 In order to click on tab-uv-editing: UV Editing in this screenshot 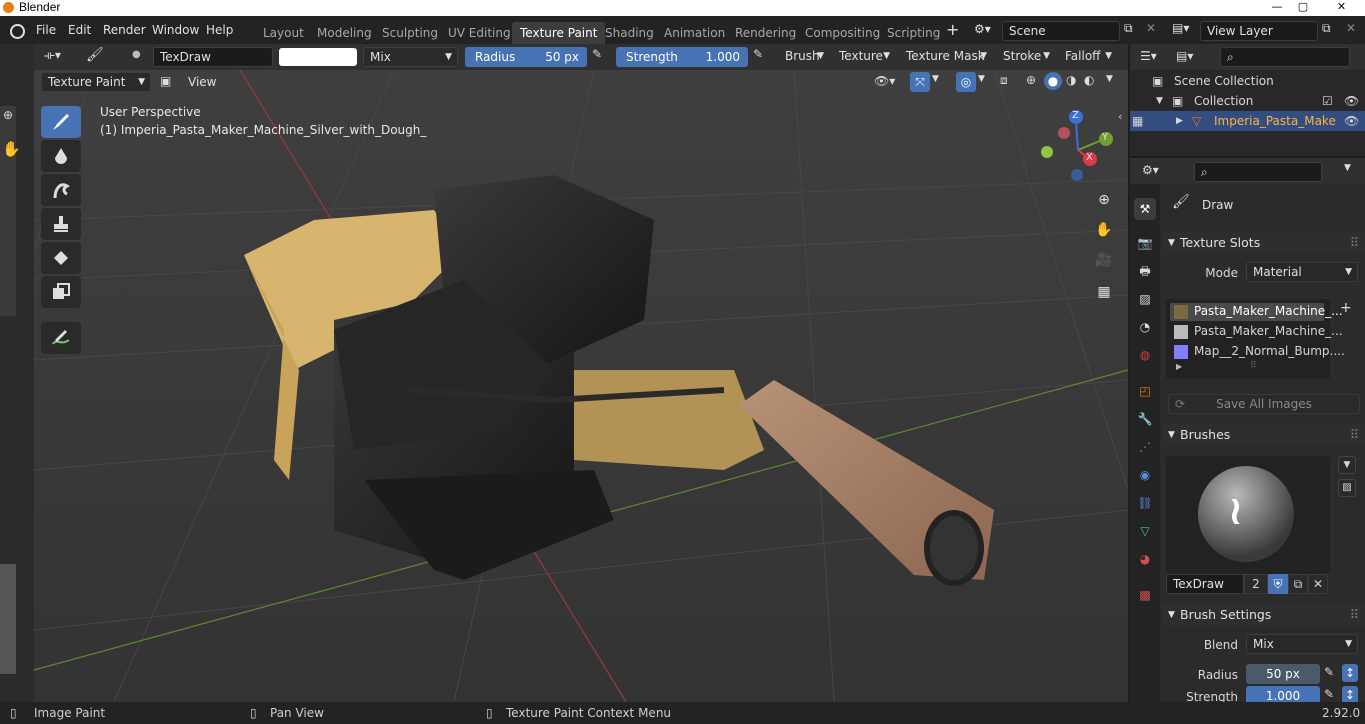, I will do `click(479, 33)`.